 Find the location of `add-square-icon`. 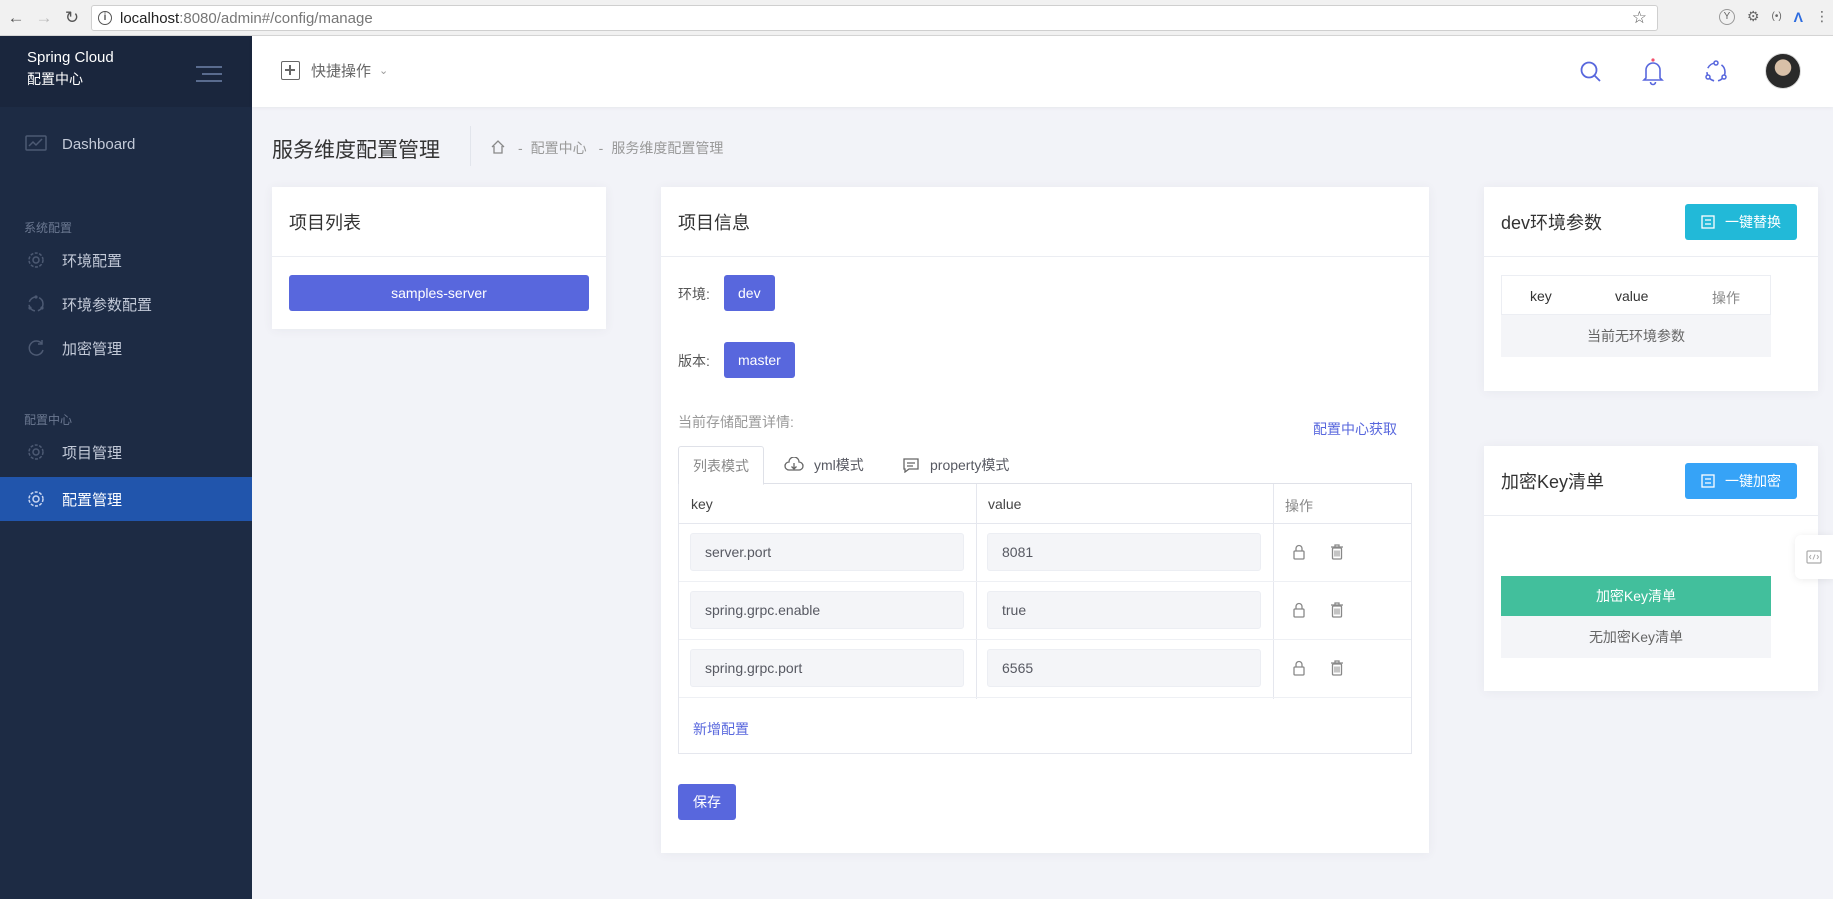

add-square-icon is located at coordinates (290, 70).